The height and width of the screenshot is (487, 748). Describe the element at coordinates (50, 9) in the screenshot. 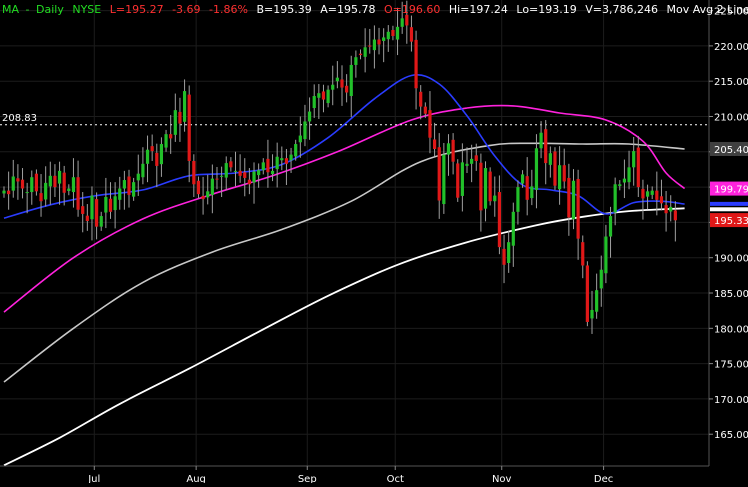

I see `header-interval: Daily` at that location.